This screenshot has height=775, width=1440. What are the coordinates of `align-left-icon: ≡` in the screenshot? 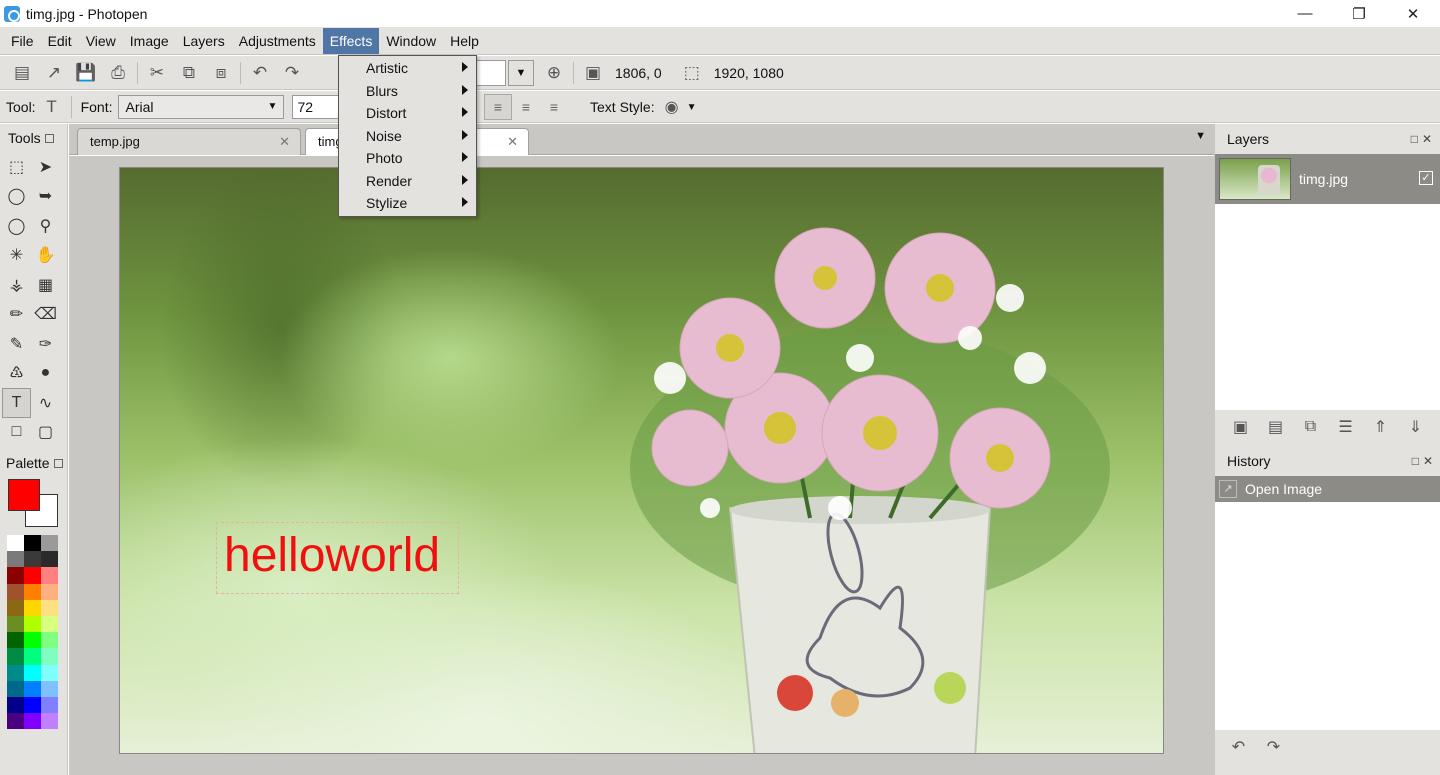 It's located at (498, 107).